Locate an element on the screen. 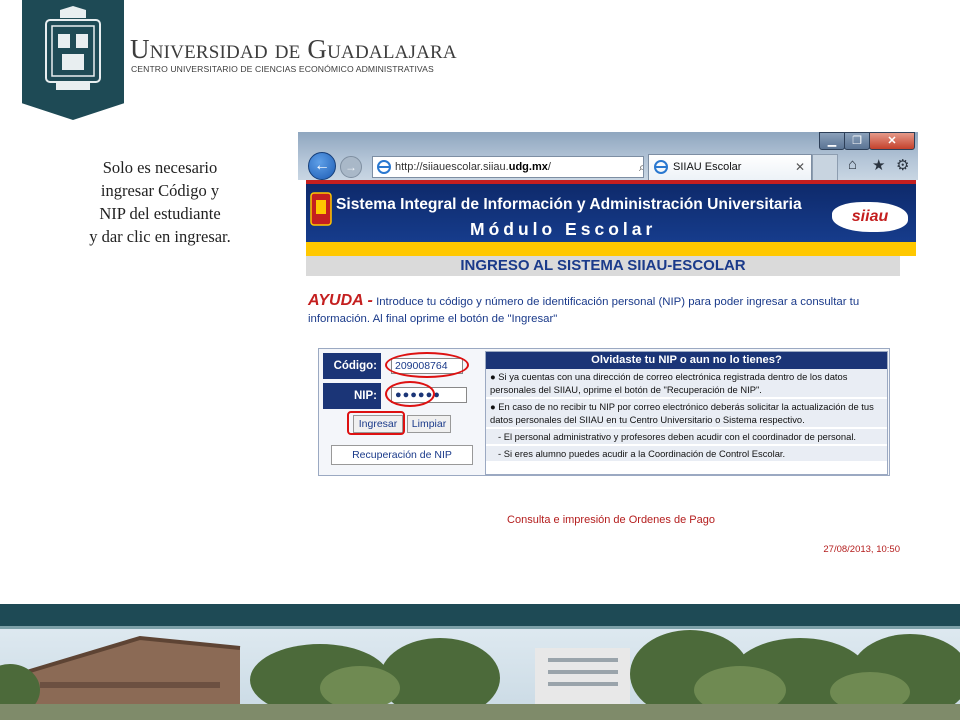 This screenshot has height=720, width=960. help-label: AYUDA - is located at coordinates (340, 300).